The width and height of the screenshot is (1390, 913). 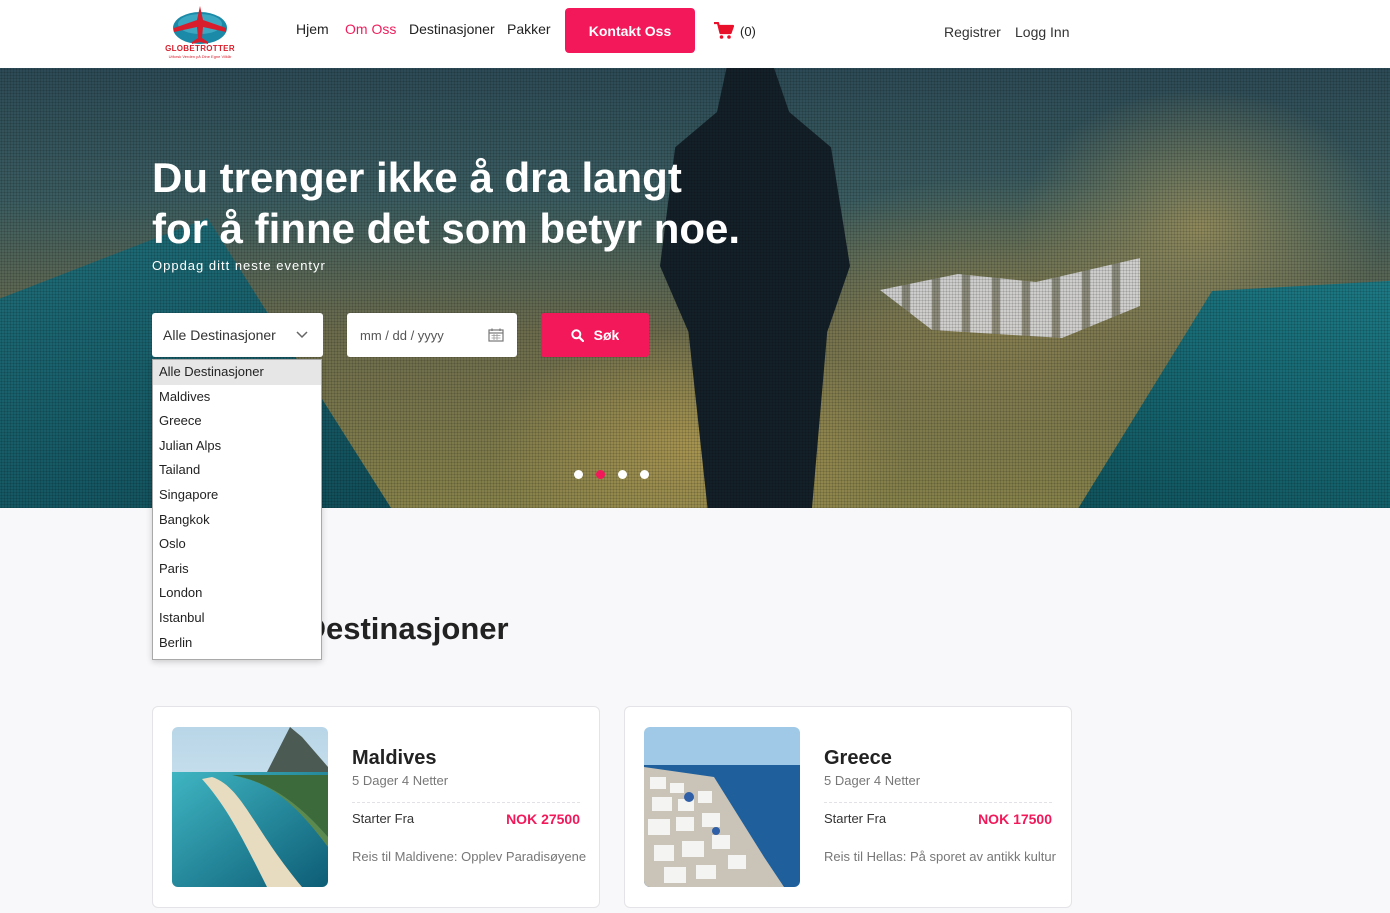 I want to click on card-price: NOK 17500, so click(x=1015, y=819).